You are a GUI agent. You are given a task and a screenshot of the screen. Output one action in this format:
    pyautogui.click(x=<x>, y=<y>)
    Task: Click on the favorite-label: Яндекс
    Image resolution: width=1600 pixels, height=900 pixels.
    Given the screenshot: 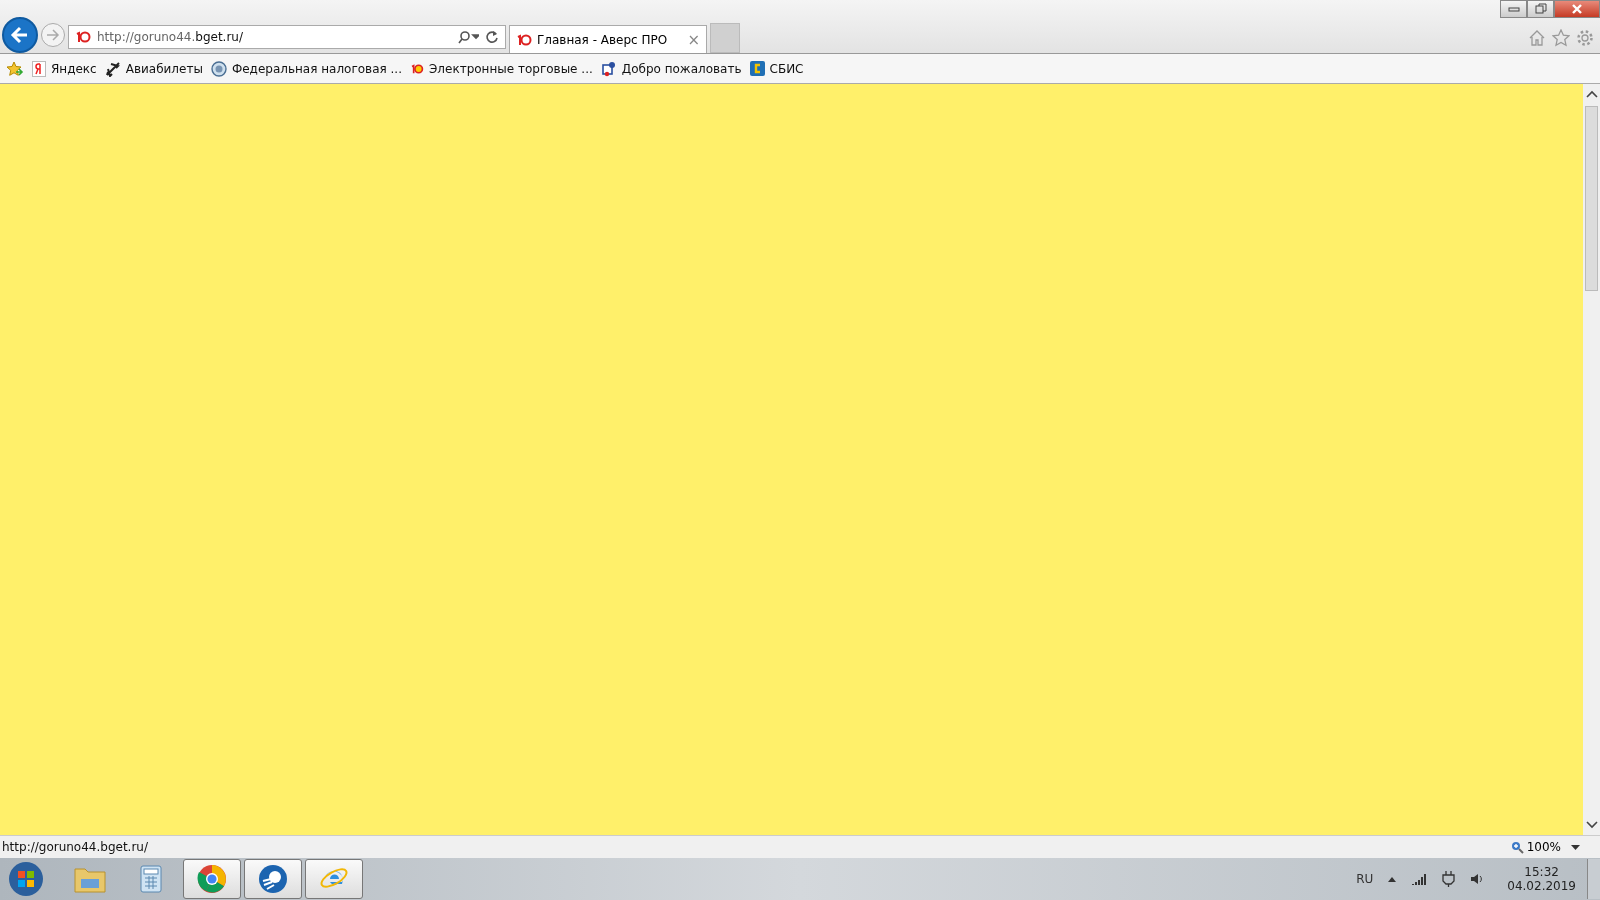 What is the action you would take?
    pyautogui.click(x=74, y=68)
    